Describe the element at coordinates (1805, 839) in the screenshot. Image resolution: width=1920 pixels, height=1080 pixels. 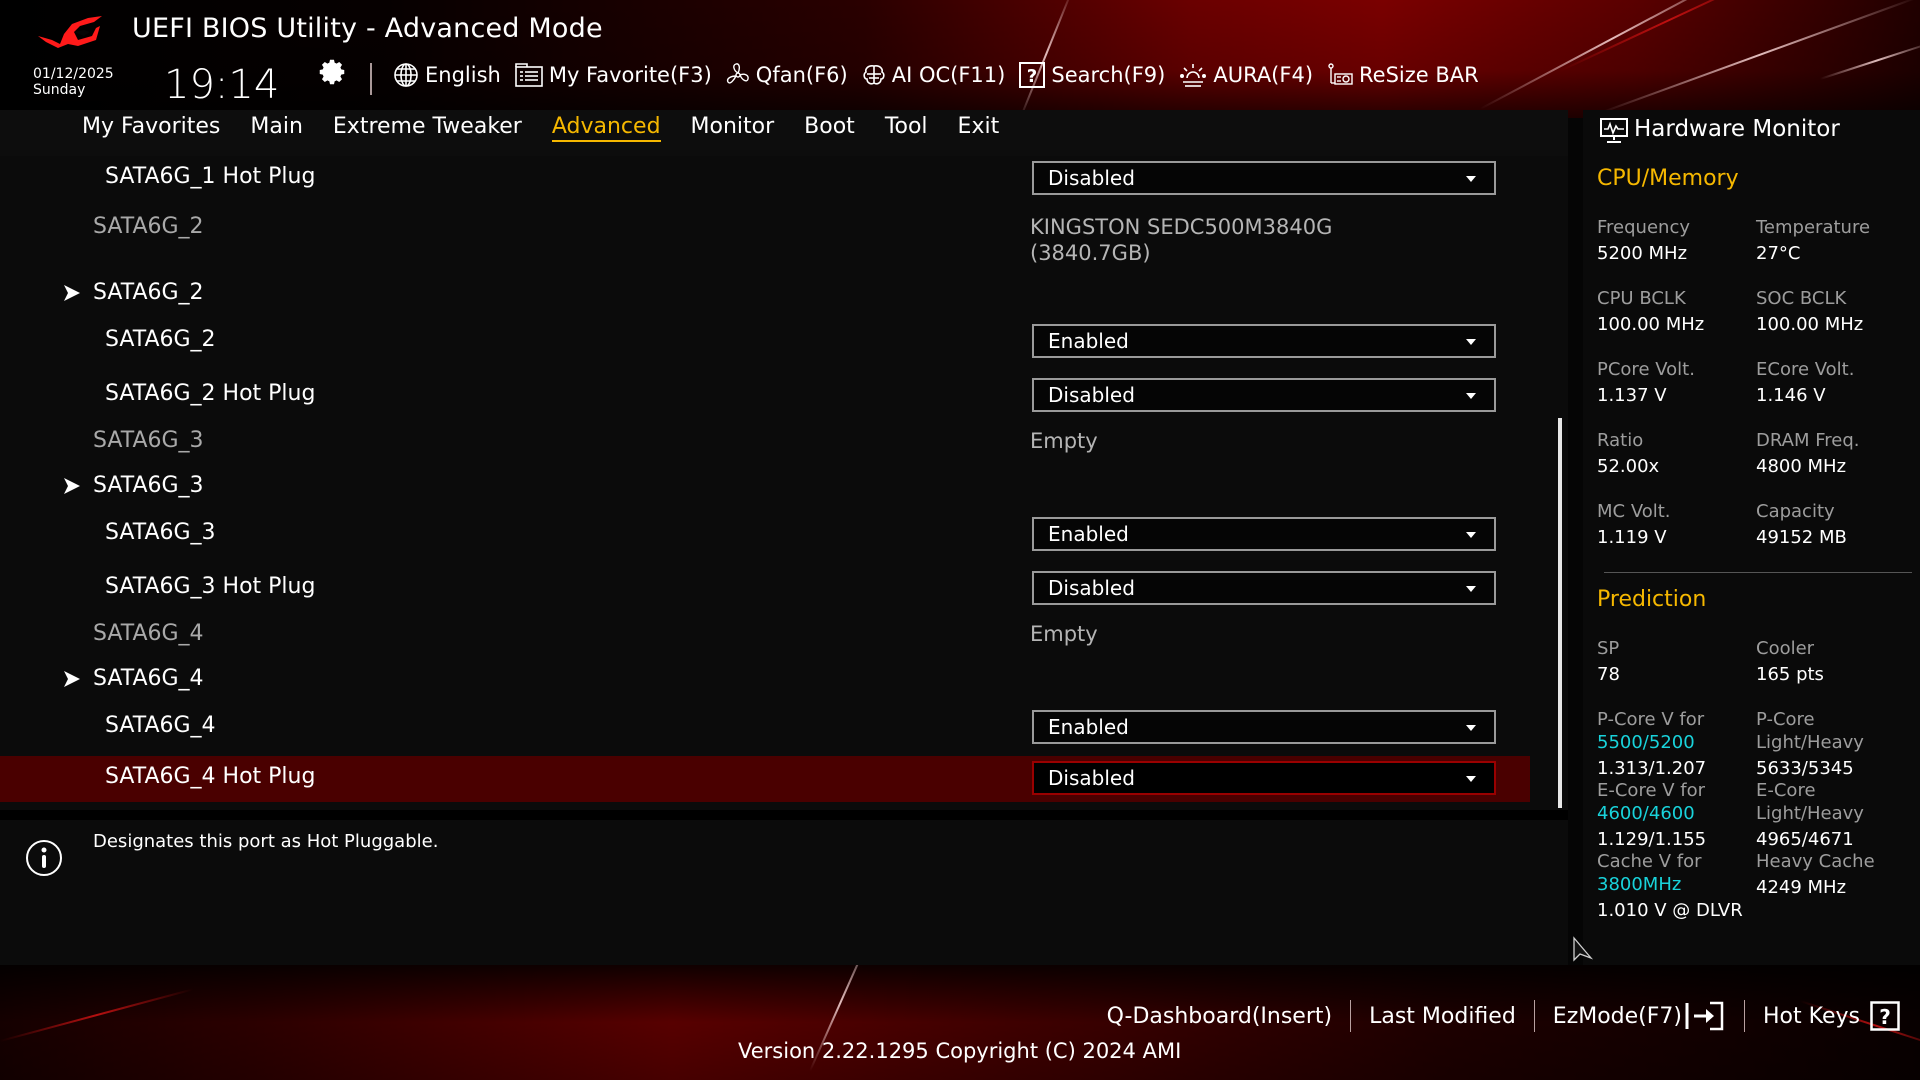
I see `hw-value-ecore-lh: 4965/4671` at that location.